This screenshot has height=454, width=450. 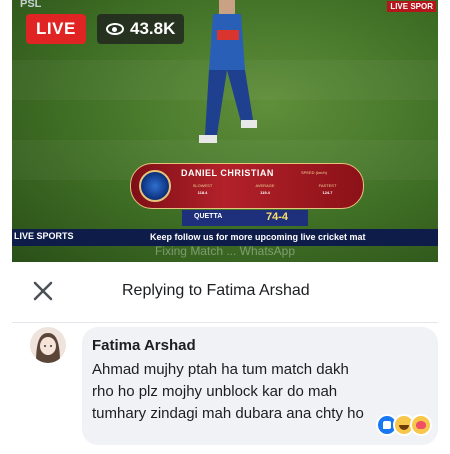 What do you see at coordinates (225, 251) in the screenshot?
I see `faded-caption: Fixing Match ... WhatsApp` at bounding box center [225, 251].